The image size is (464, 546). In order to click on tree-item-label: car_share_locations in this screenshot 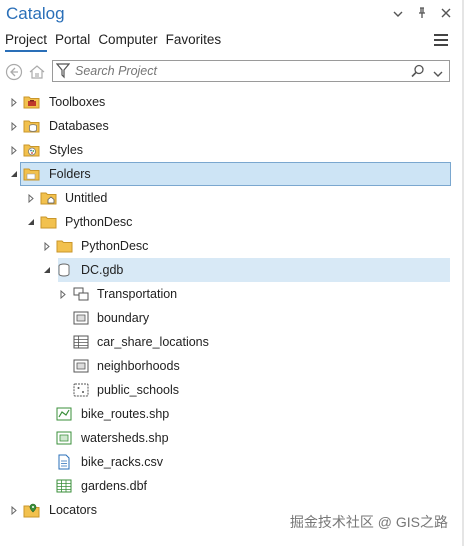, I will do `click(153, 342)`.